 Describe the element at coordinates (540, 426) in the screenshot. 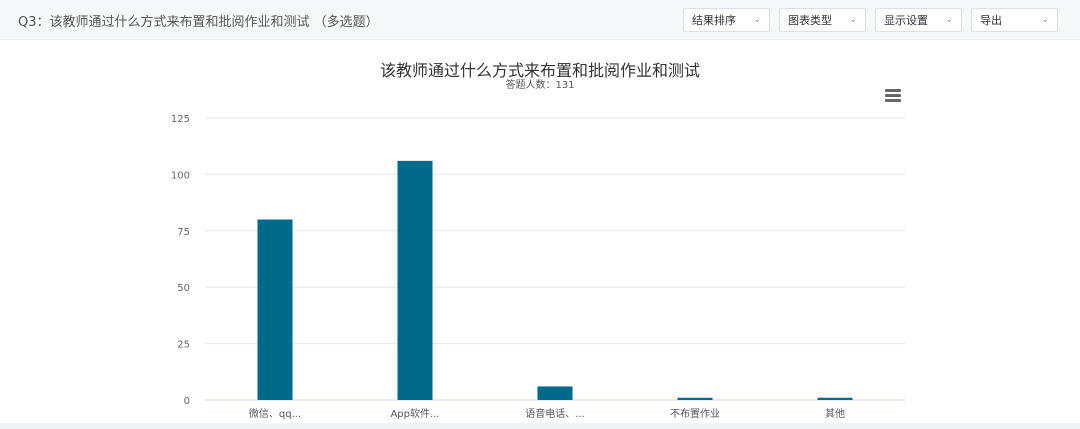

I see `bottom-divider` at that location.